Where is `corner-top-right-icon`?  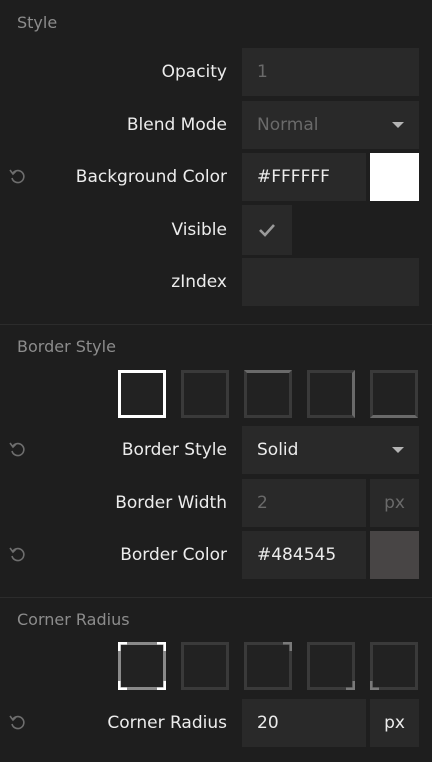 corner-top-right-icon is located at coordinates (287, 646).